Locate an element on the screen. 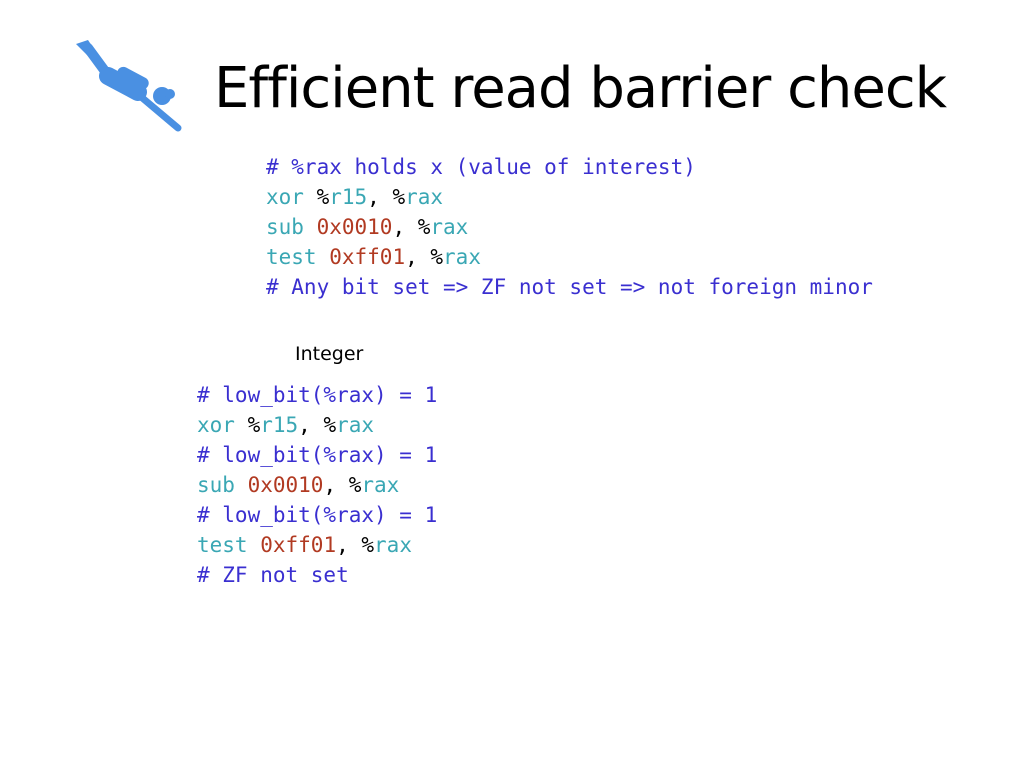 This screenshot has width=1024, height=768. code-line: # ZF not set is located at coordinates (317, 575).